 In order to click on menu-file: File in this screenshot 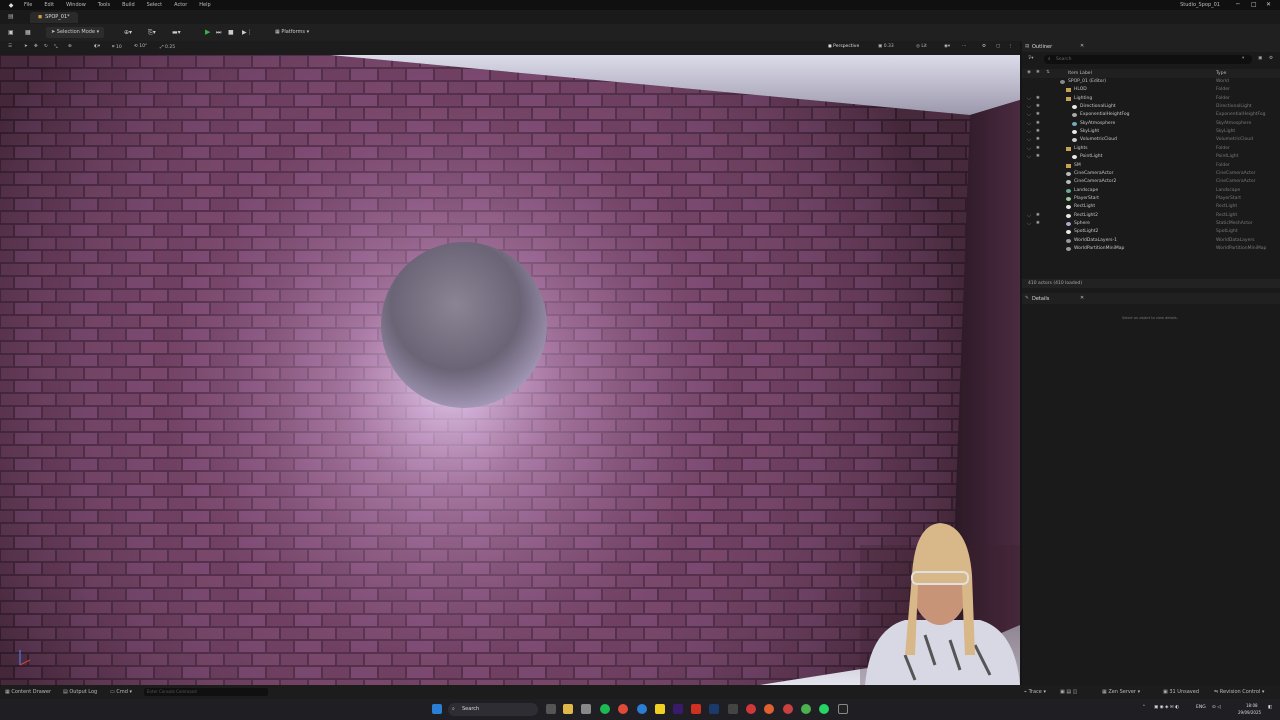, I will do `click(28, 5)`.